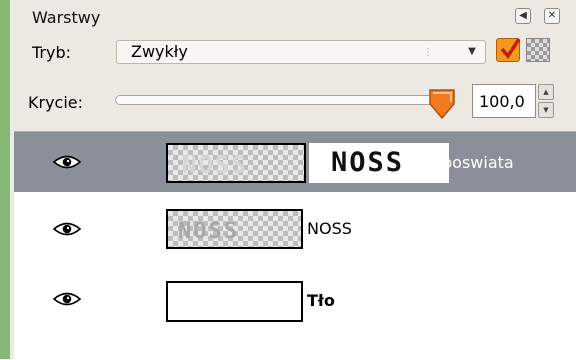 The image size is (576, 360). Describe the element at coordinates (215, 165) in the screenshot. I see `thumbnail-glow-text: NOSS` at that location.